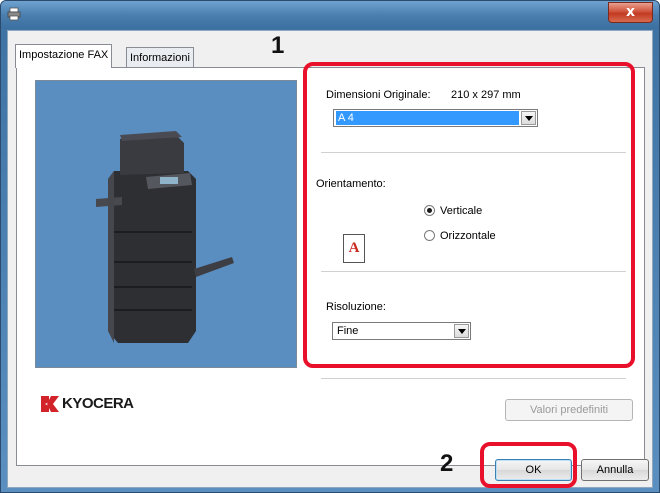 This screenshot has height=493, width=660. I want to click on kyocera-logo: KYOCERA, so click(87, 403).